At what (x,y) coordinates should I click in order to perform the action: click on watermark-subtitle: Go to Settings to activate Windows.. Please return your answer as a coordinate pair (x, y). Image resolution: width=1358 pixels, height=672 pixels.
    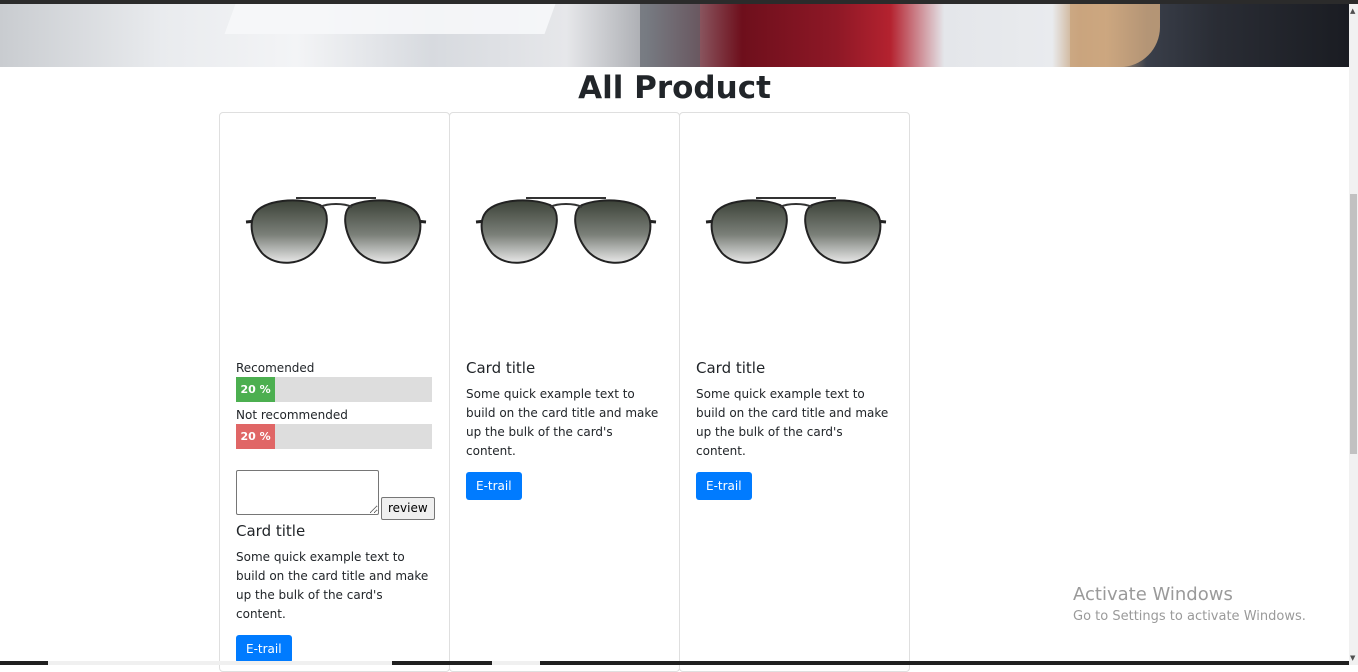
    Looking at the image, I should click on (1189, 616).